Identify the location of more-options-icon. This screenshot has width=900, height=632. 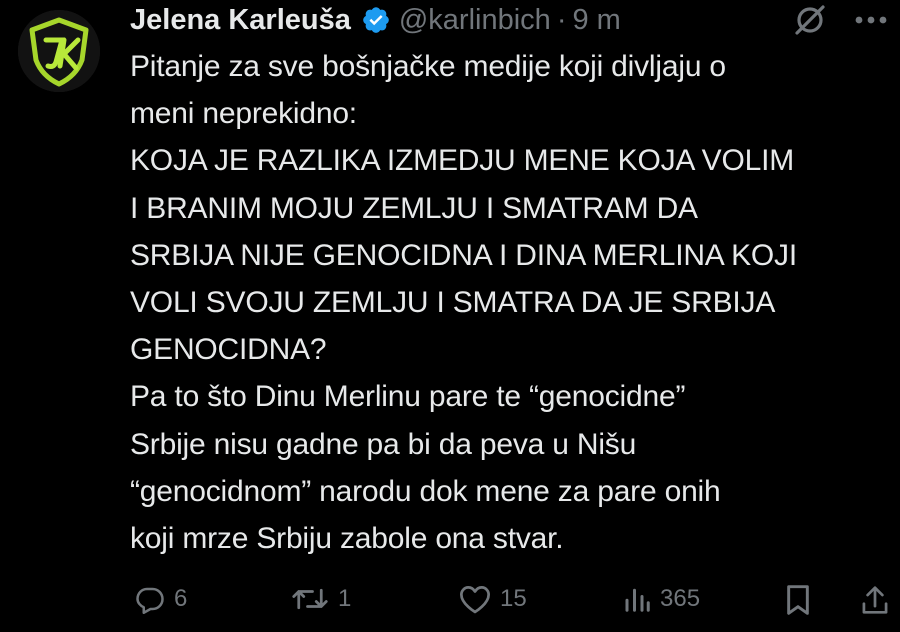
(871, 20).